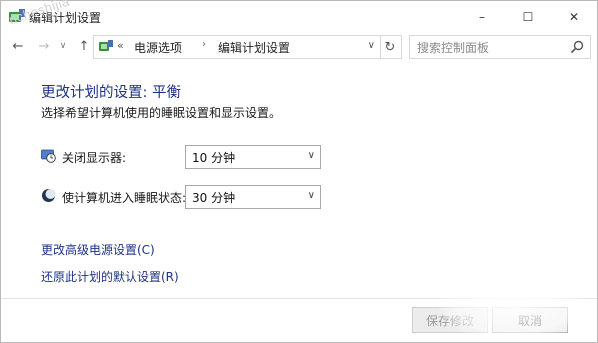 This screenshot has width=598, height=343. What do you see at coordinates (49, 195) in the screenshot?
I see `sleep-moon-icon` at bounding box center [49, 195].